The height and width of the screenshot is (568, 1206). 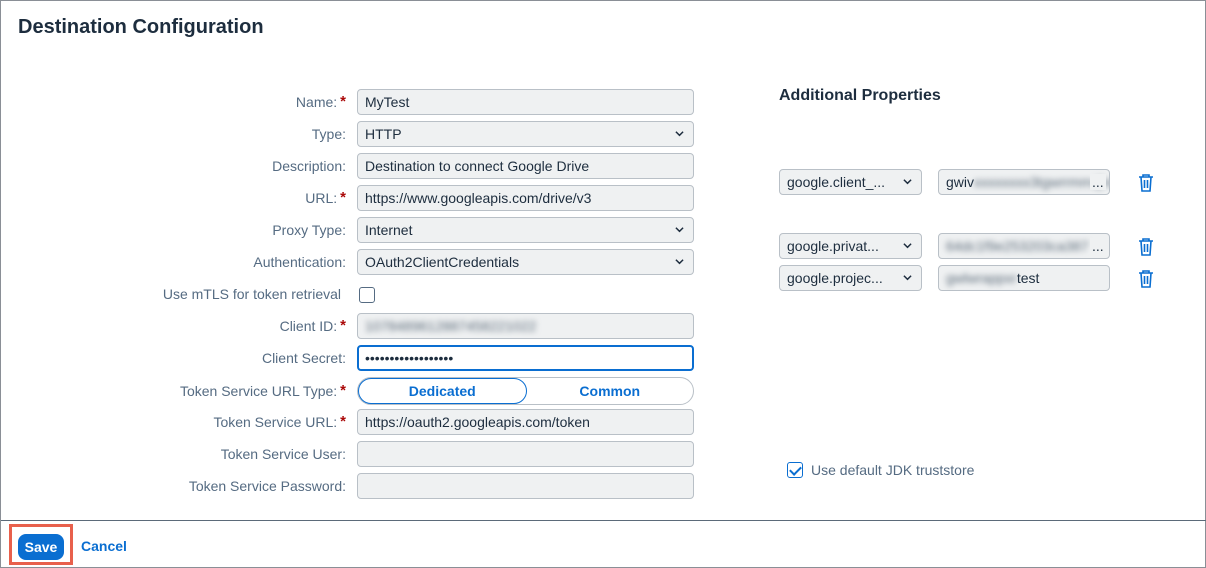 I want to click on description-label: Description:, so click(x=309, y=166).